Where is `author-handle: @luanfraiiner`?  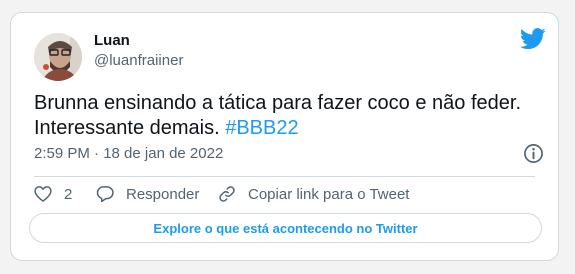 author-handle: @luanfraiiner is located at coordinates (138, 61).